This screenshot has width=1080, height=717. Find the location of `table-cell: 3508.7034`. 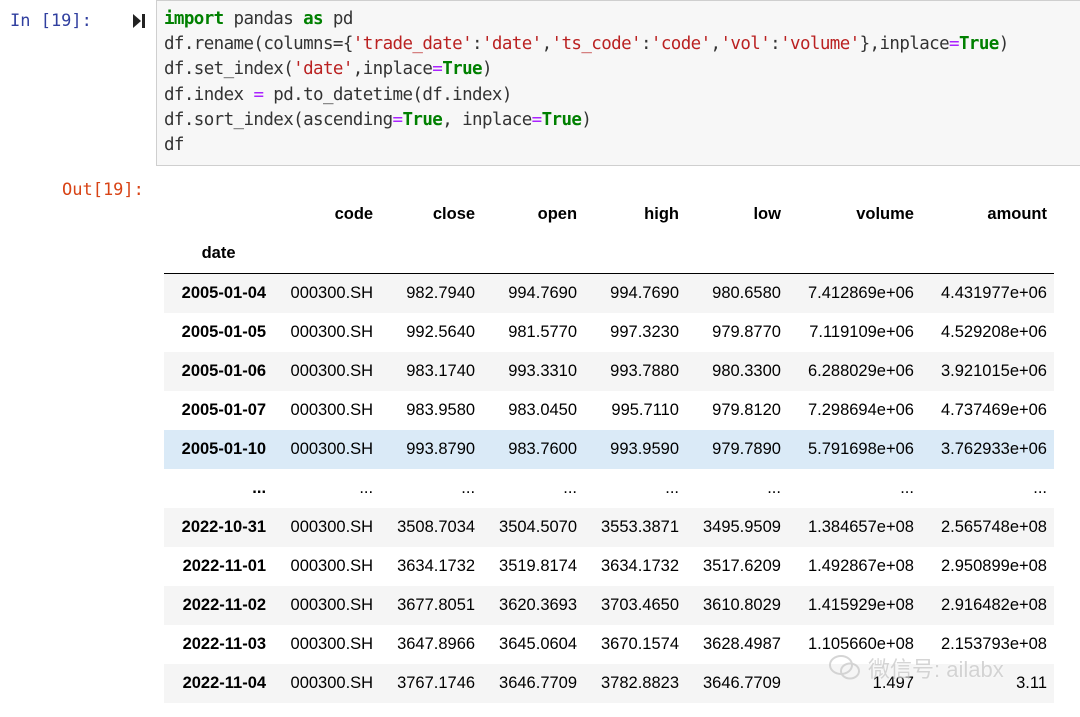

table-cell: 3508.7034 is located at coordinates (436, 527).